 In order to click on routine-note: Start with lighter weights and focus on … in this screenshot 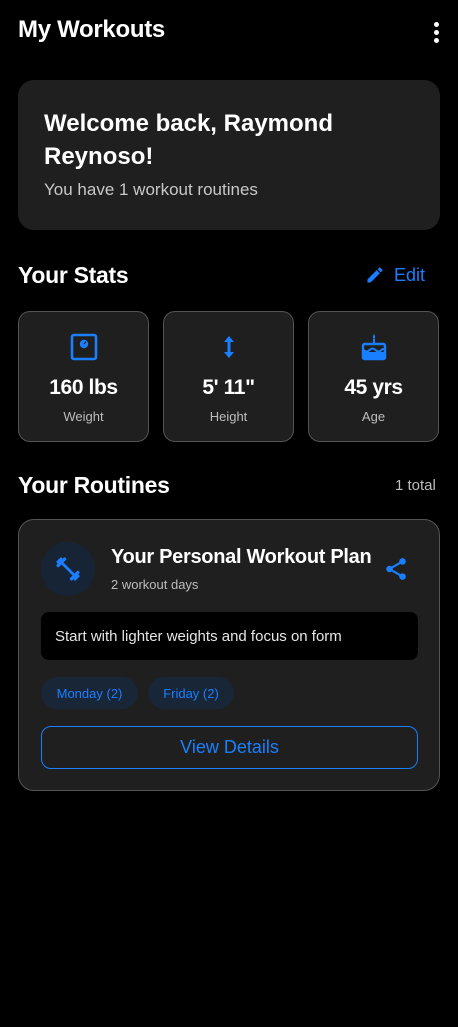, I will do `click(229, 636)`.